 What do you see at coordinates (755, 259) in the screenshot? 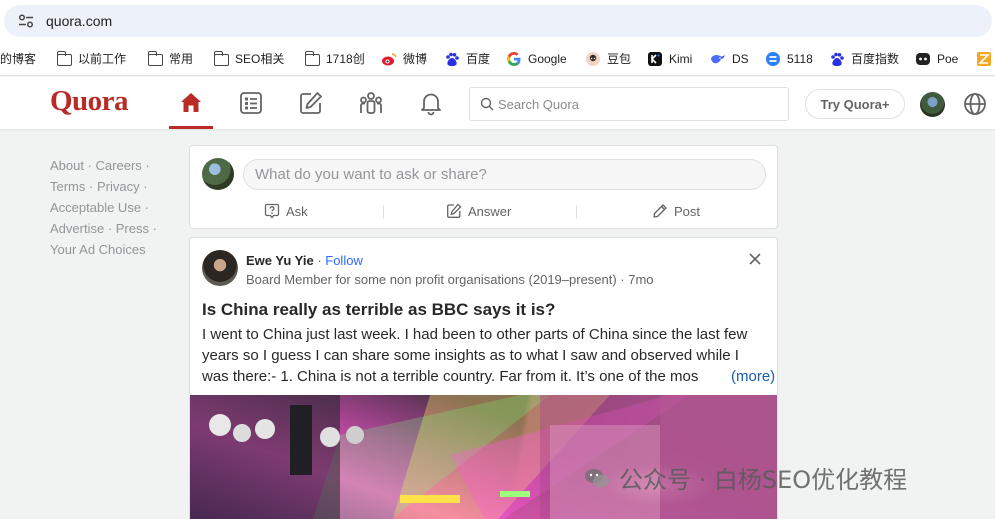
I see `close-icon` at bounding box center [755, 259].